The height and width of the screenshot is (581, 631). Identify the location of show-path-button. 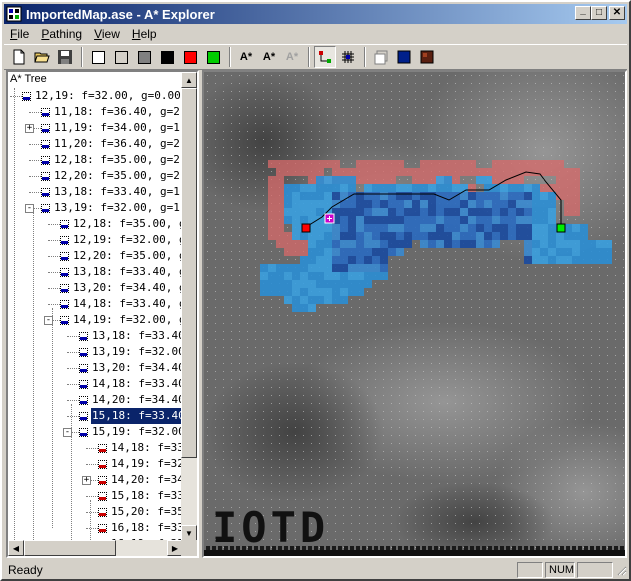
(325, 57).